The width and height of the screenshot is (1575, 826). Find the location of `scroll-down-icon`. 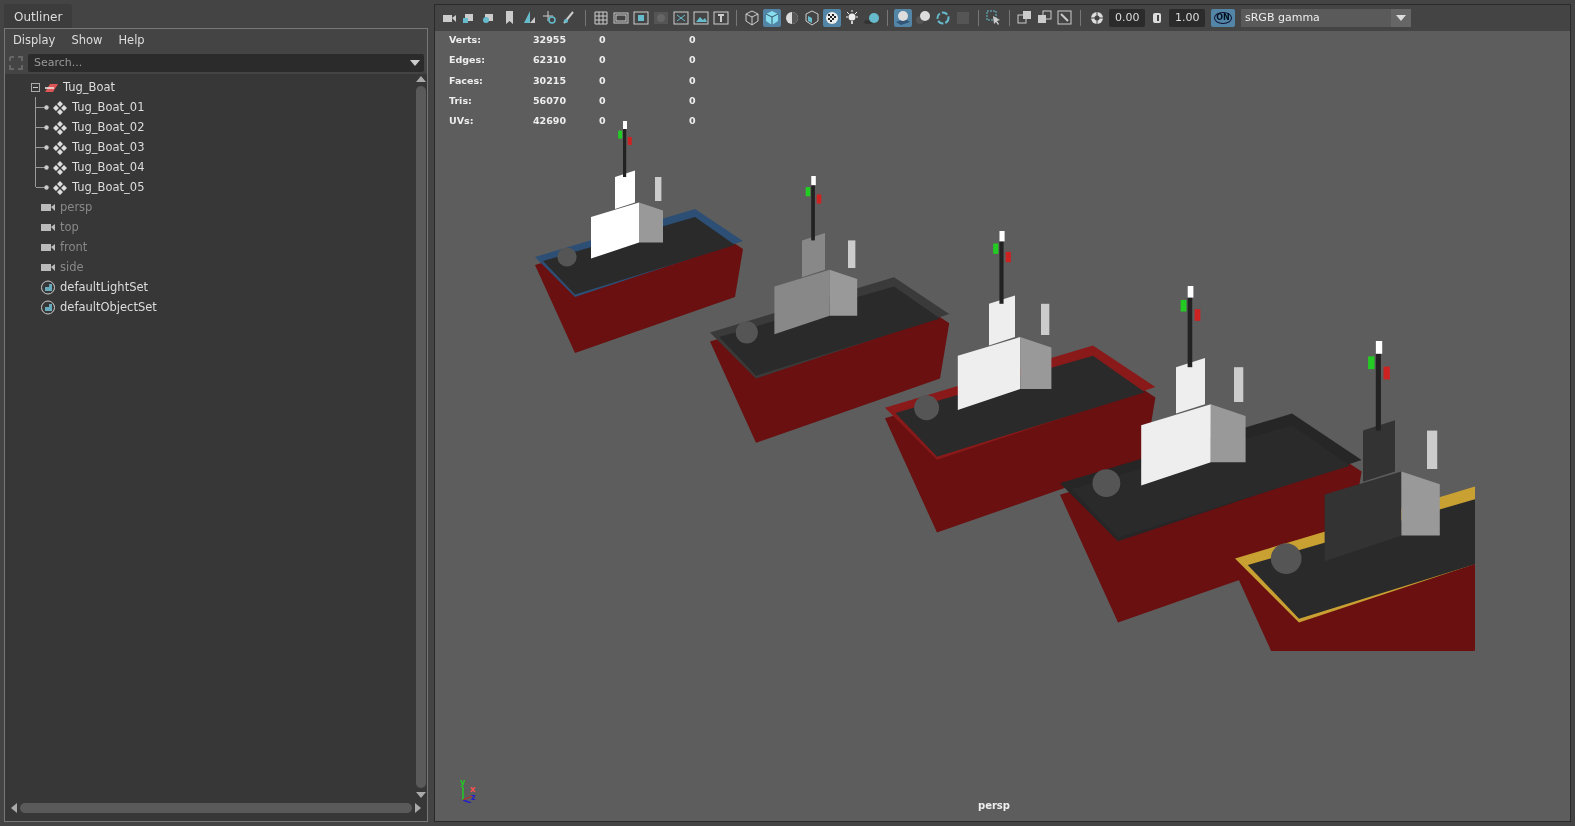

scroll-down-icon is located at coordinates (421, 795).